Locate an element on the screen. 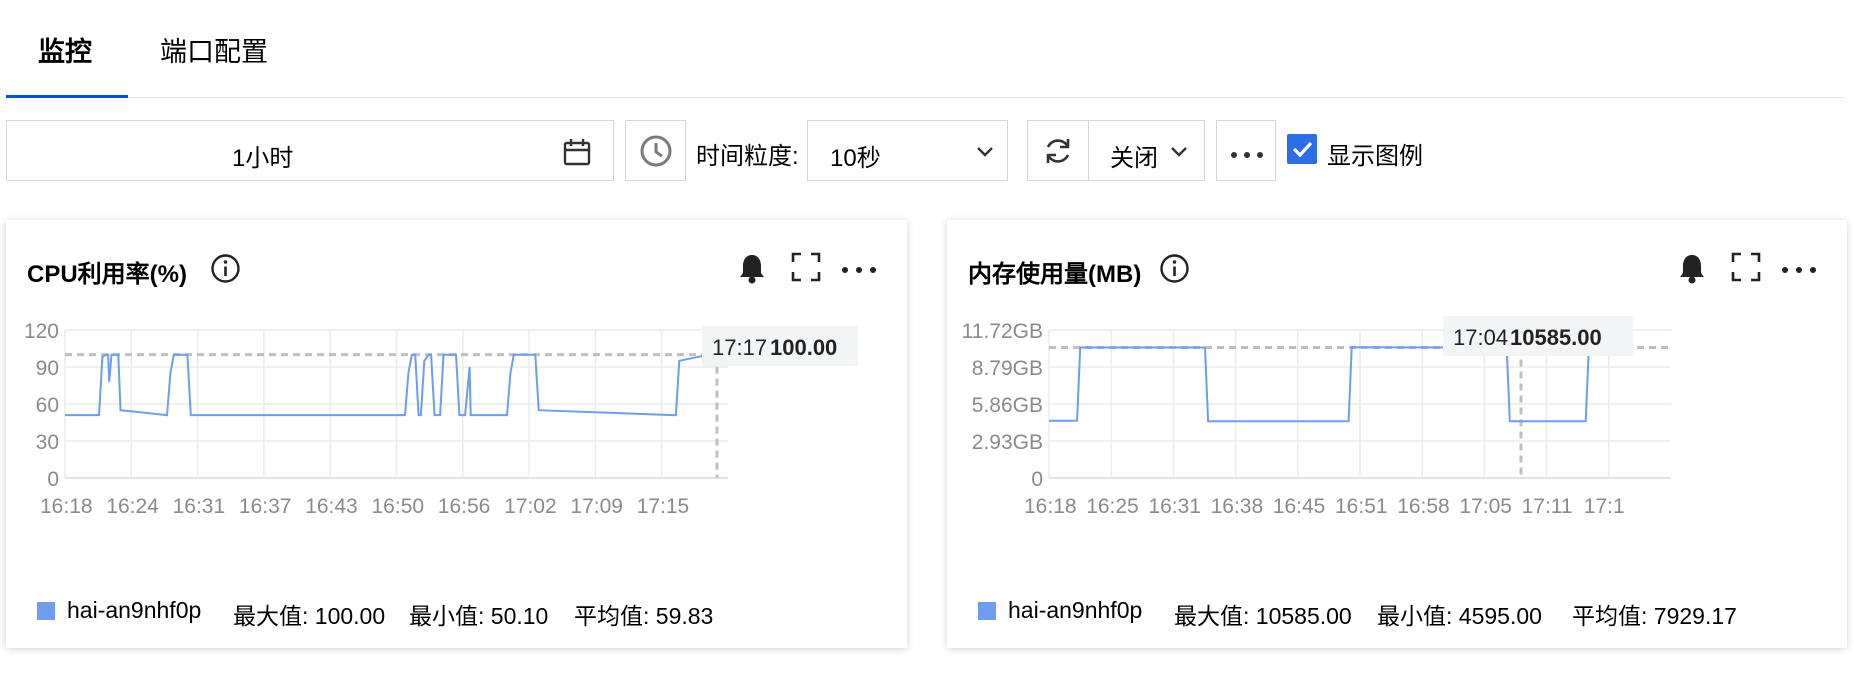 The width and height of the screenshot is (1854, 676). tab-monitor: 监控 is located at coordinates (65, 49).